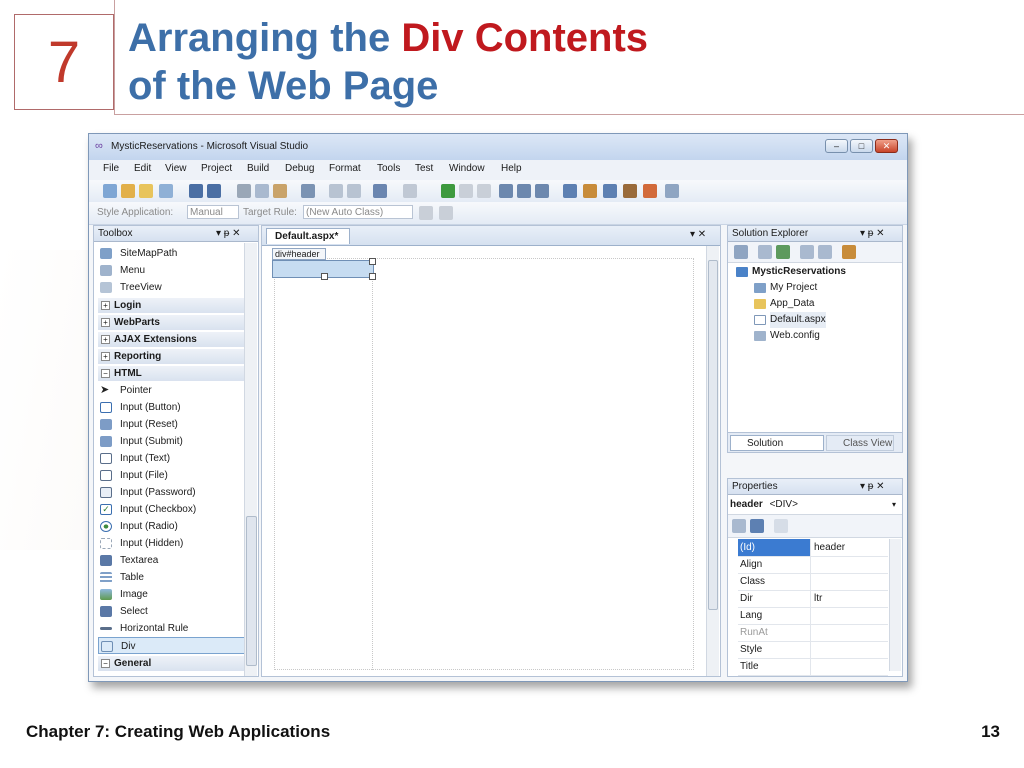 This screenshot has width=1024, height=768. Describe the element at coordinates (173, 645) in the screenshot. I see `toolbox-item-div: Div` at that location.